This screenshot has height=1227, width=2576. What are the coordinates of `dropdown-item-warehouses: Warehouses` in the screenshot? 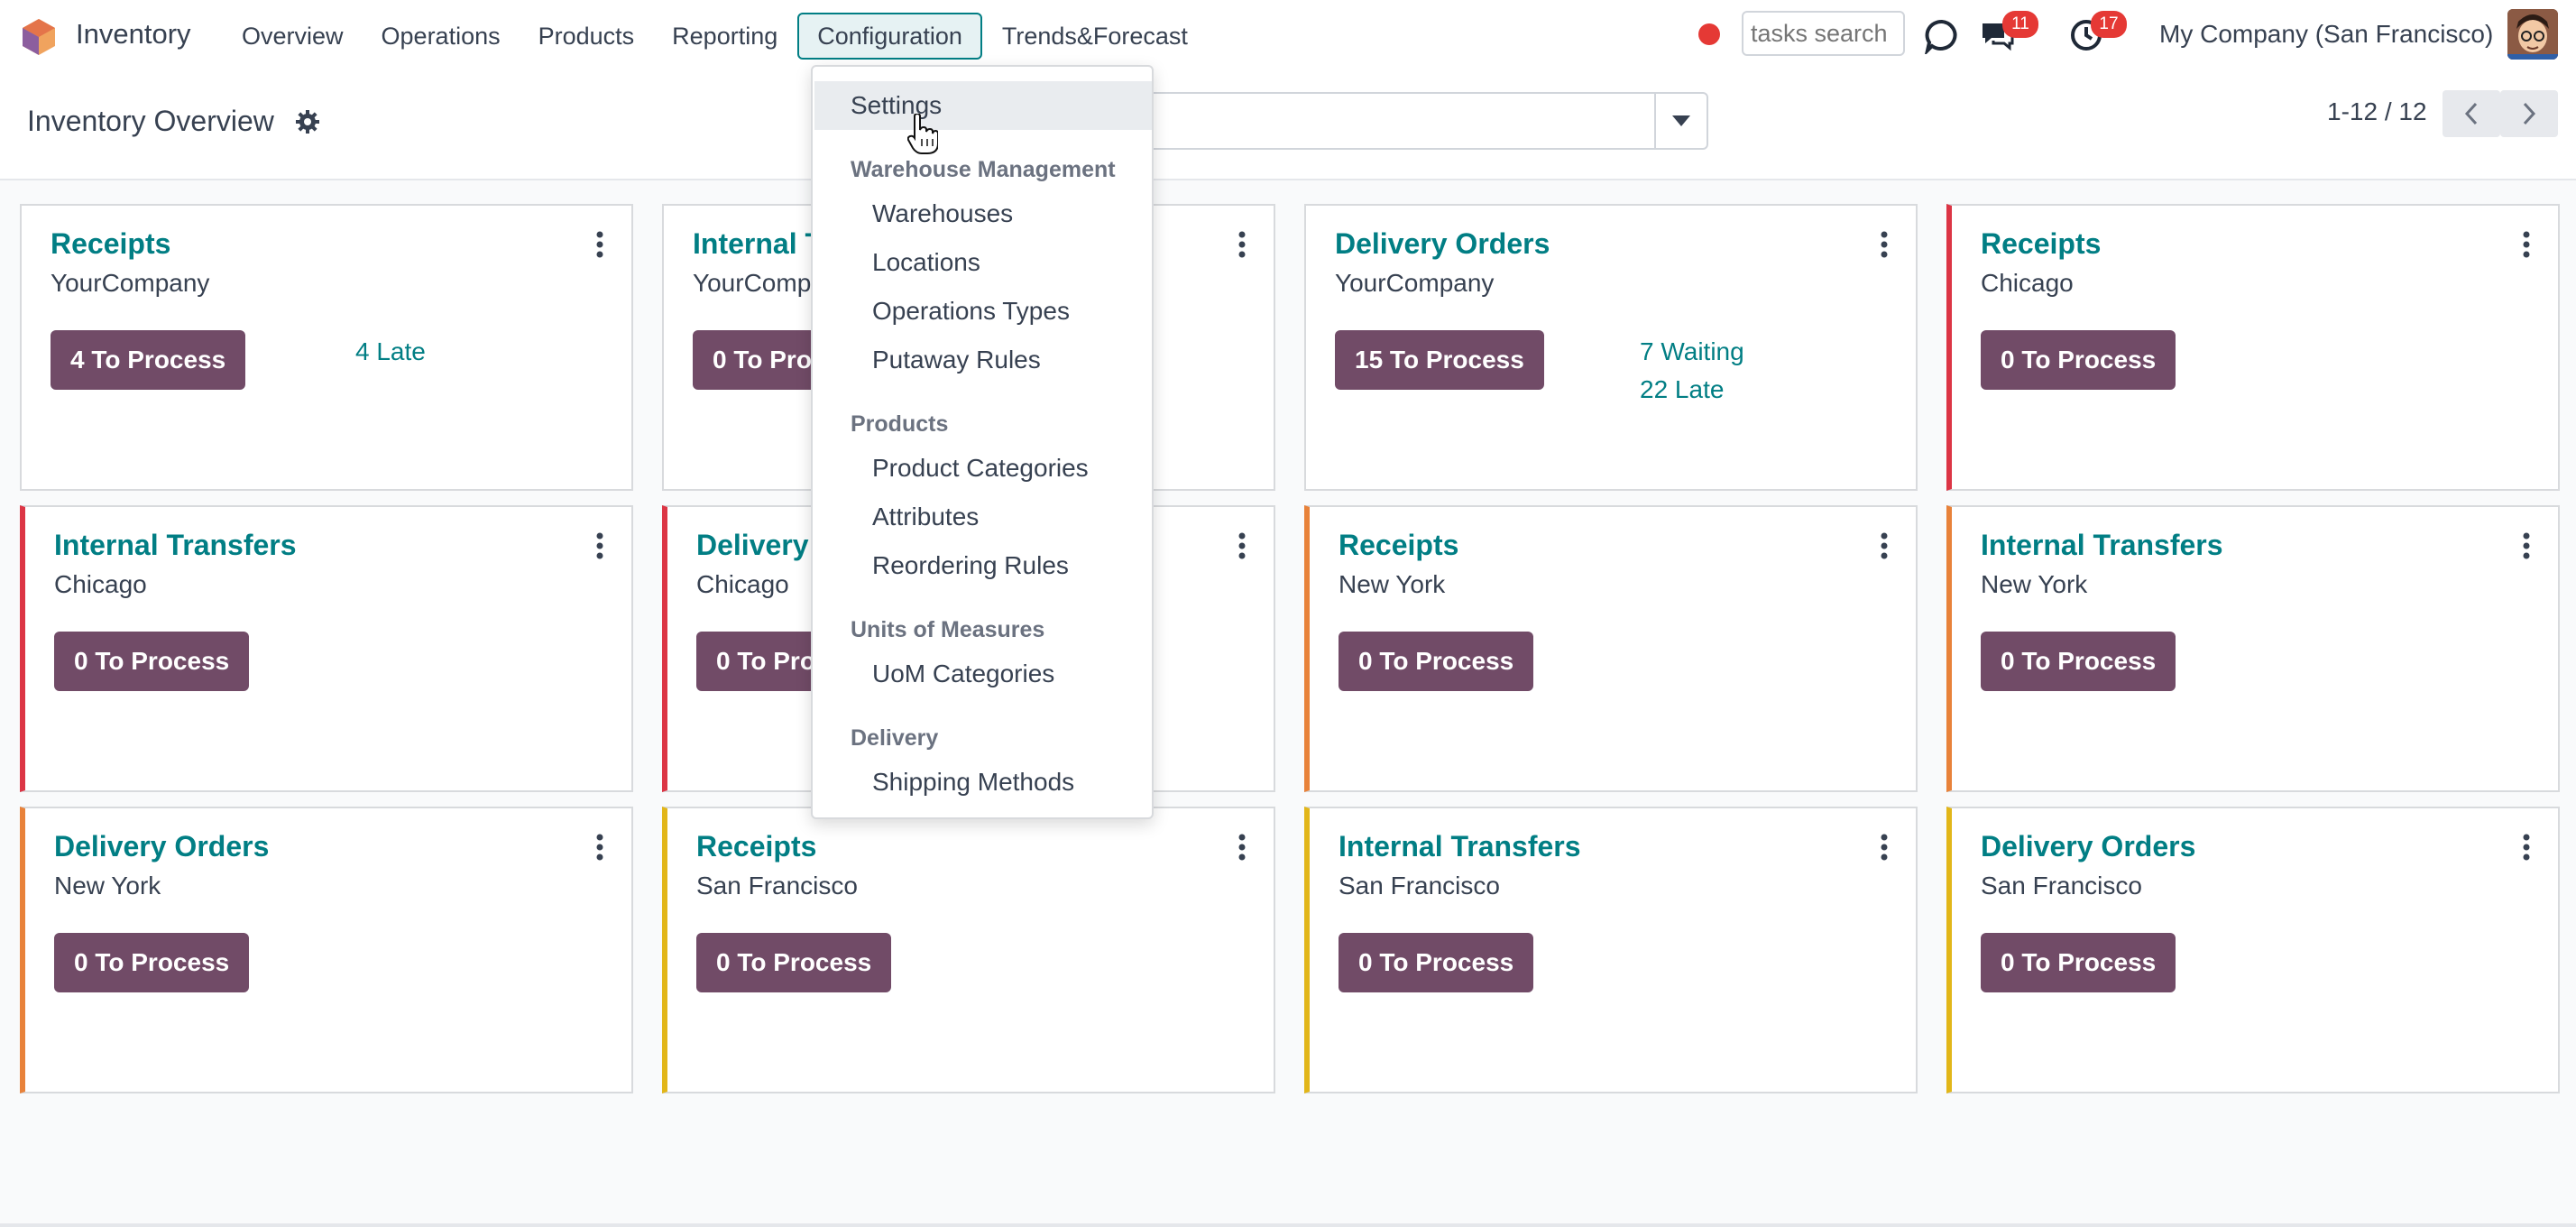 It's located at (983, 213).